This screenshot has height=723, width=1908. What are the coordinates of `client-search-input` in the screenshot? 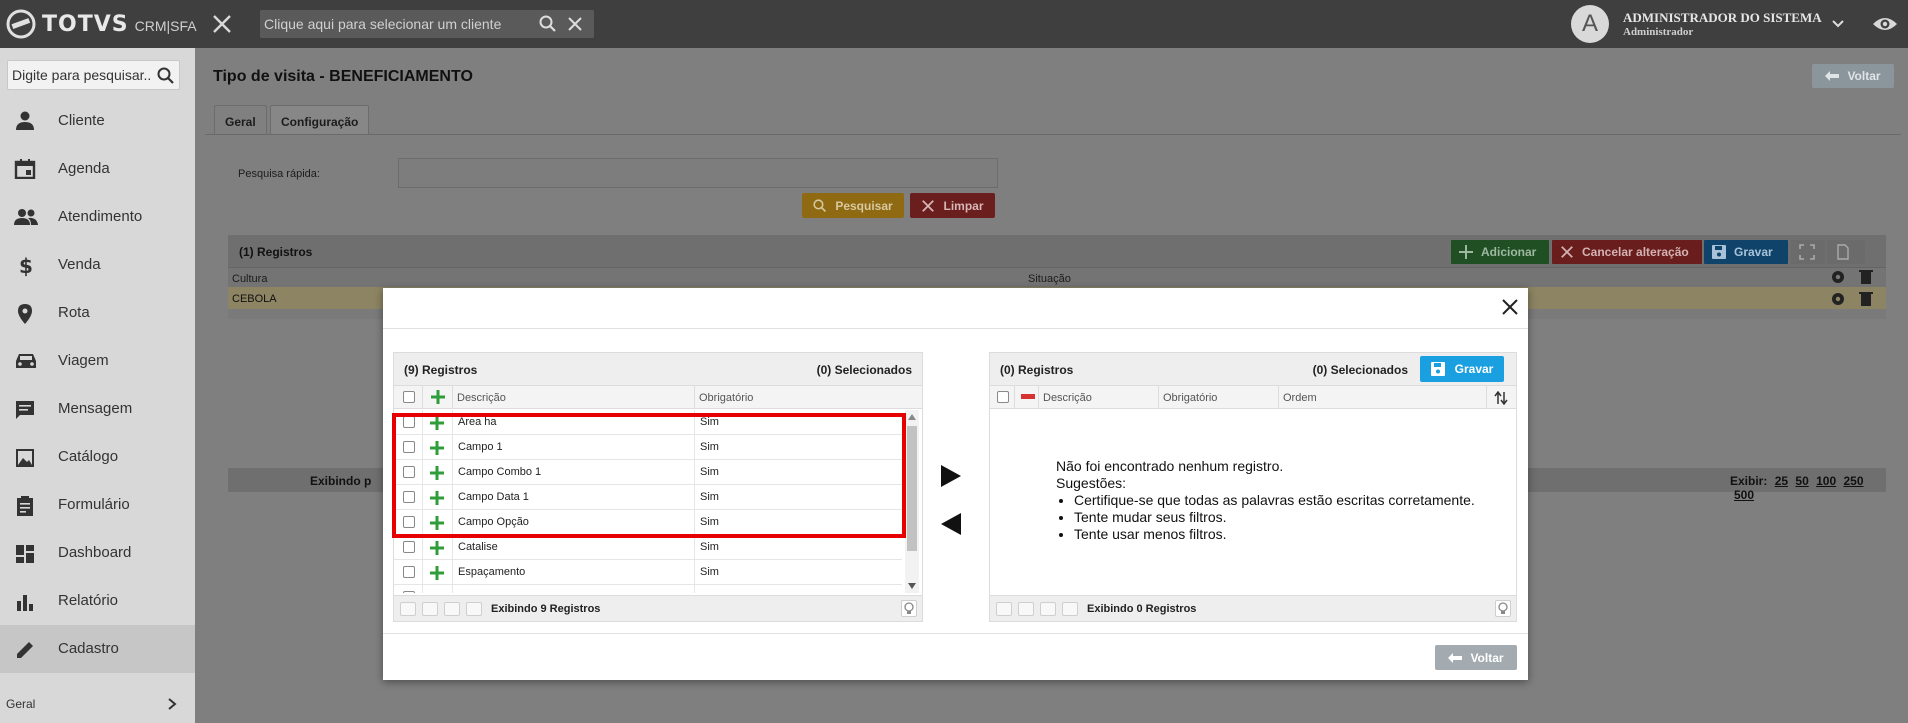 It's located at (394, 24).